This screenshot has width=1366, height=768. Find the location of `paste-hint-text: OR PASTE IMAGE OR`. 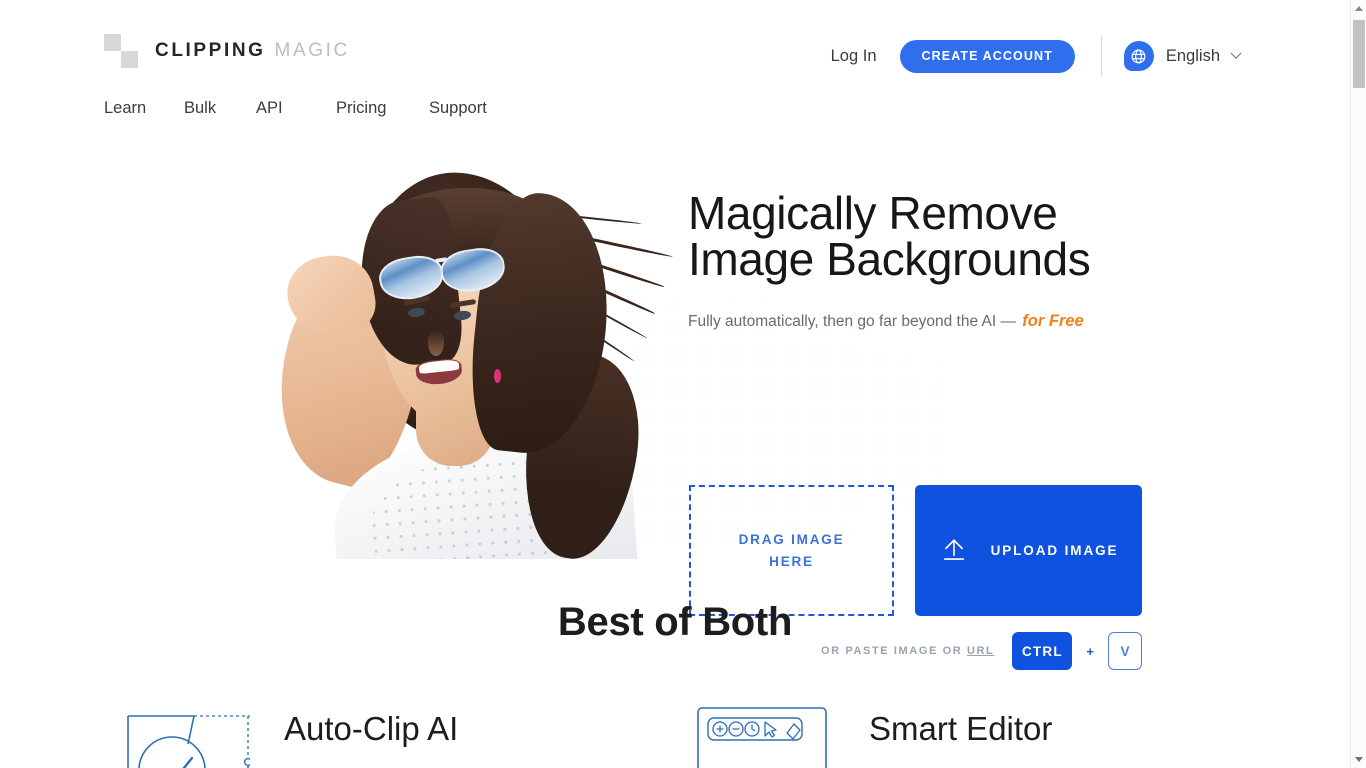

paste-hint-text: OR PASTE IMAGE OR is located at coordinates (894, 651).